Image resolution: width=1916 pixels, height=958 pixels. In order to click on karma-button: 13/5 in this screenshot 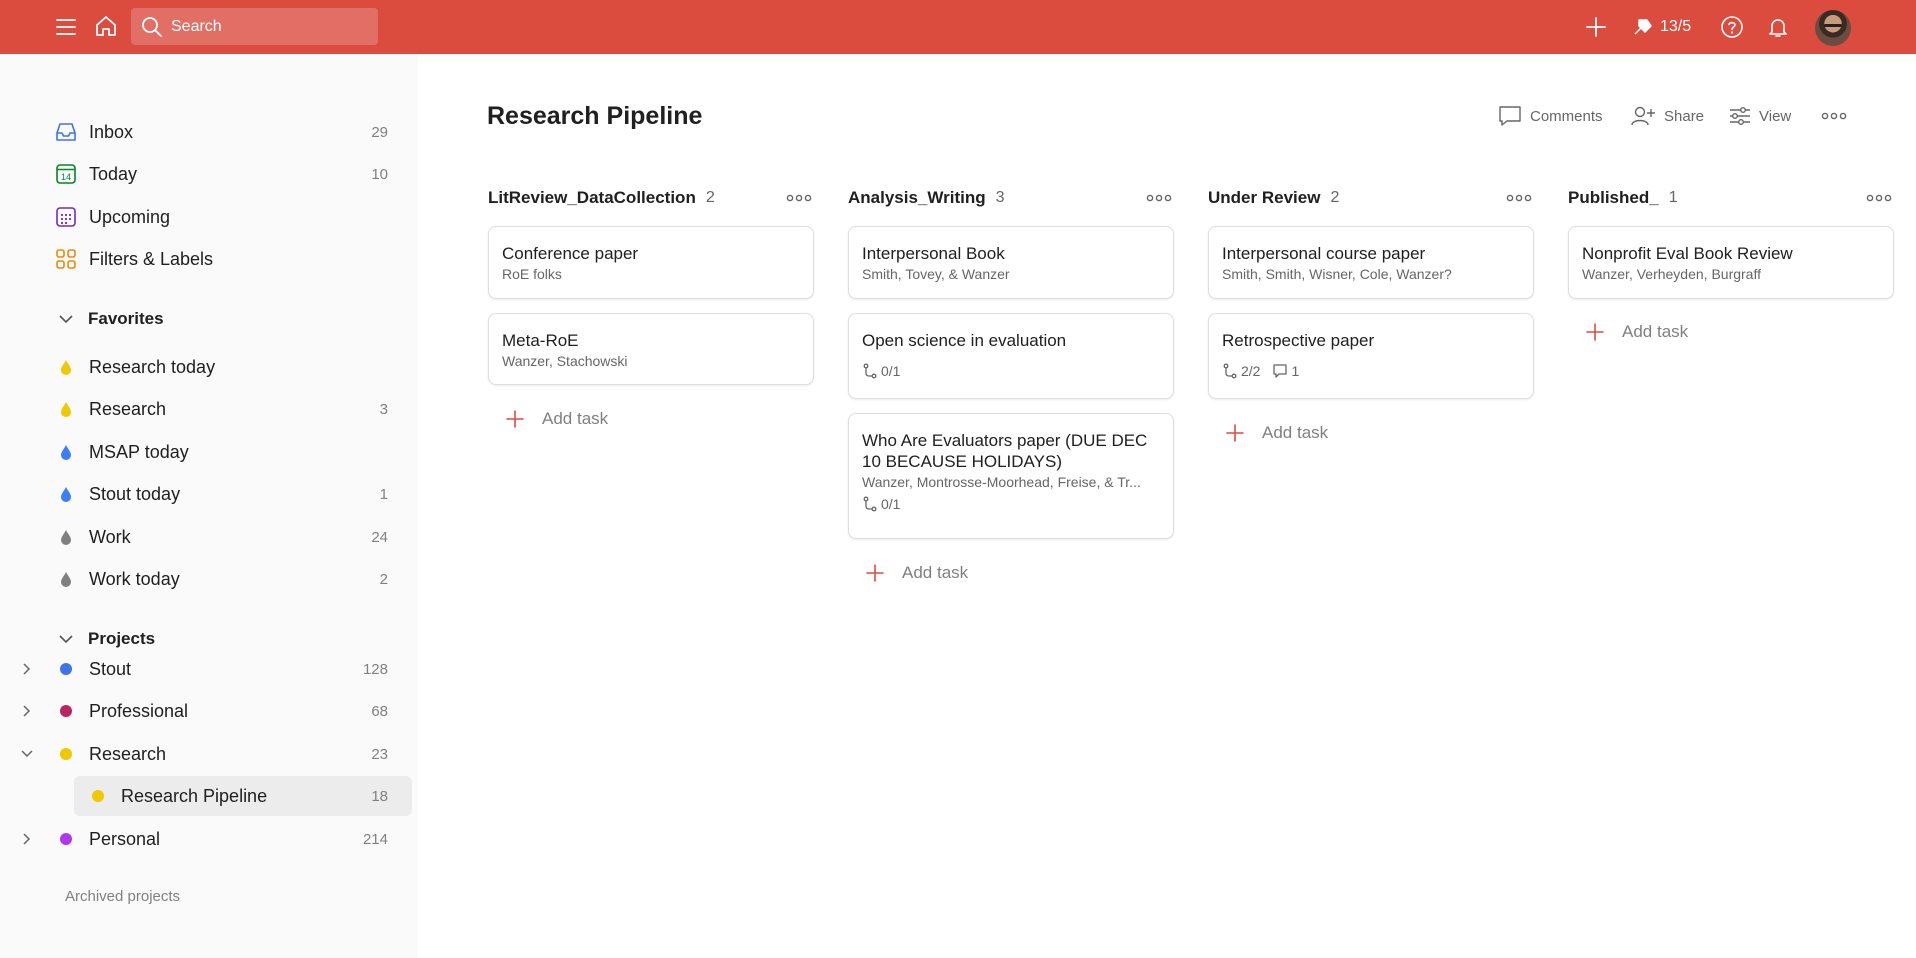, I will do `click(1661, 27)`.